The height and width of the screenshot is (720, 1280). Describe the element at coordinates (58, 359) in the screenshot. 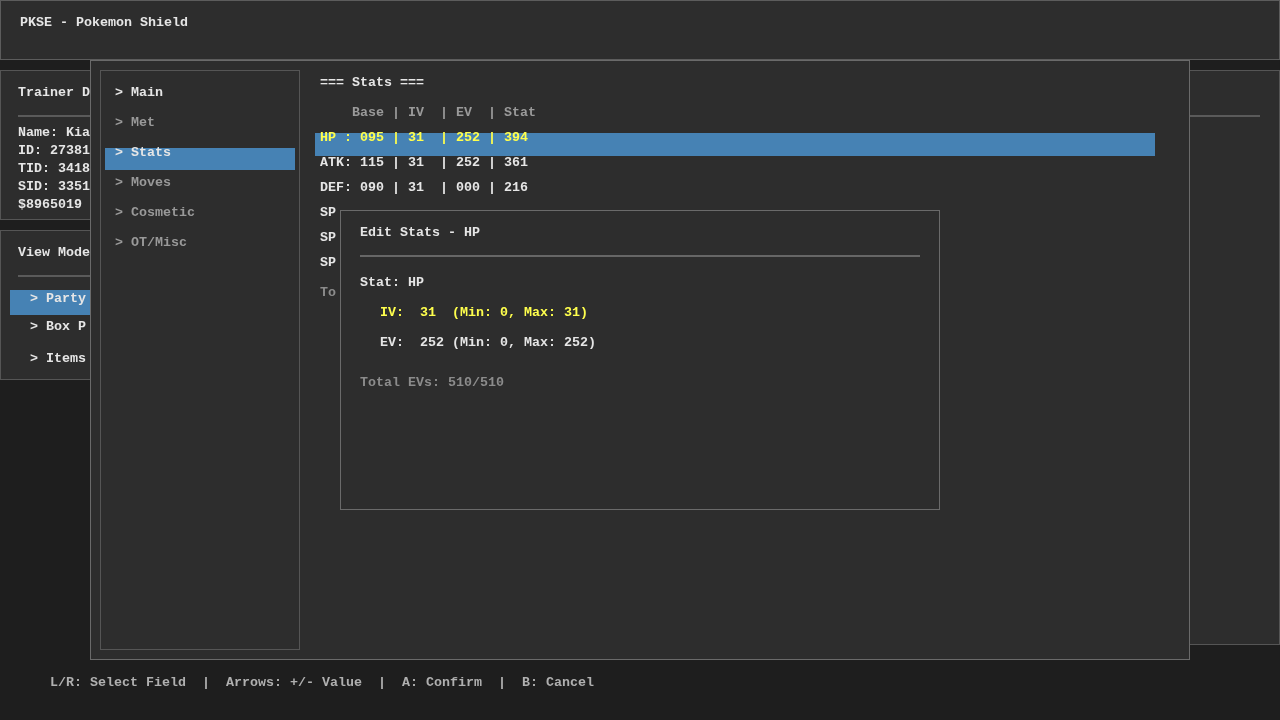

I see `view-mode-item: > Items` at that location.